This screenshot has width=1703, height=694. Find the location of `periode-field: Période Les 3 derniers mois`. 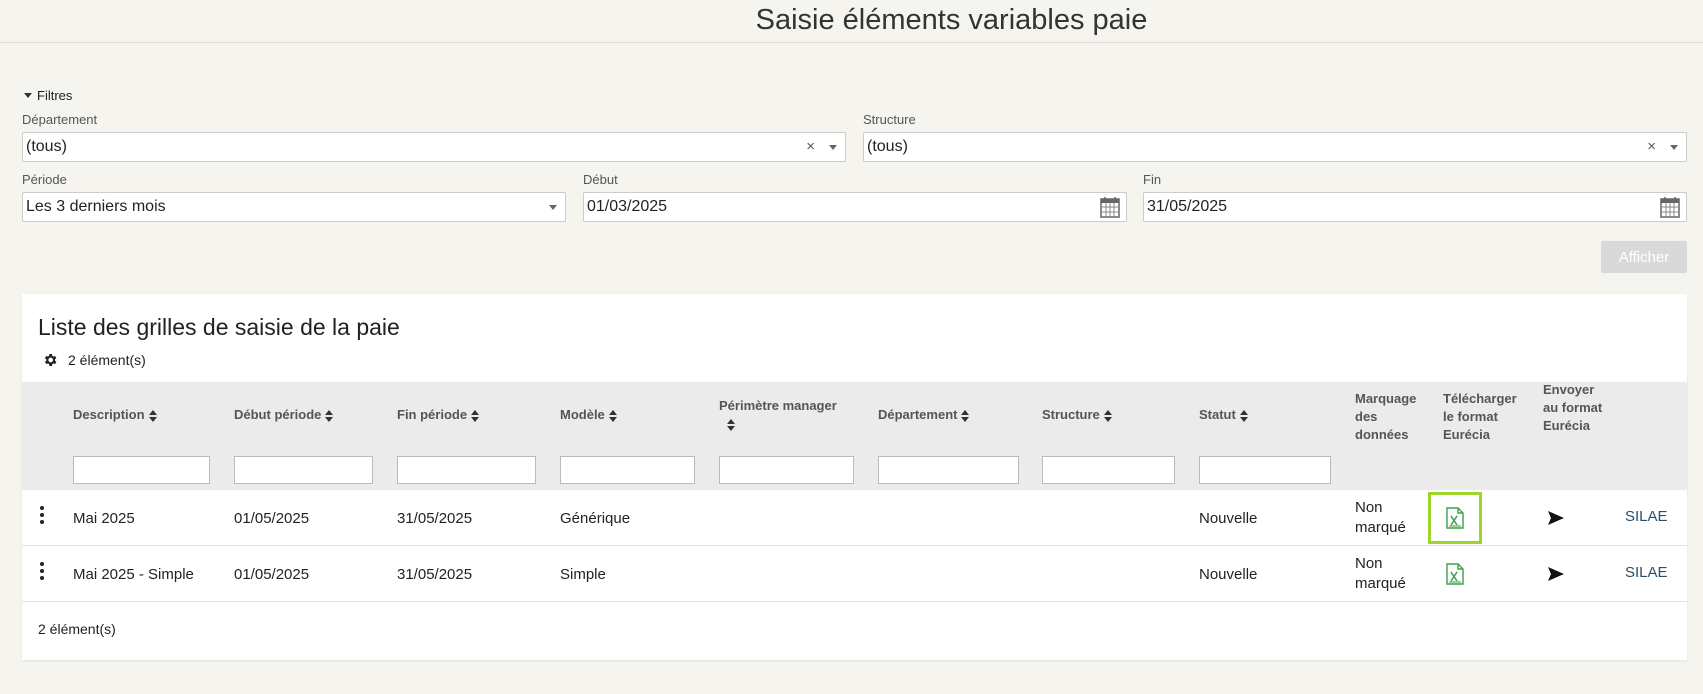

periode-field: Période Les 3 derniers mois is located at coordinates (294, 197).